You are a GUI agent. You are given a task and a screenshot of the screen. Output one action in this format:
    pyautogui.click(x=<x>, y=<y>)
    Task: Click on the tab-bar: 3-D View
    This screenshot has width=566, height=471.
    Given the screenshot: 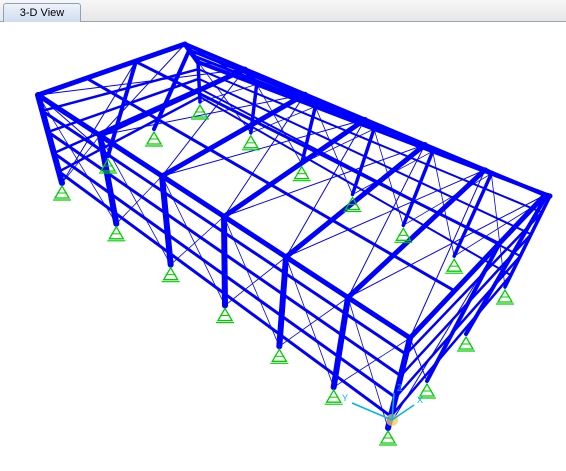 What is the action you would take?
    pyautogui.click(x=283, y=11)
    